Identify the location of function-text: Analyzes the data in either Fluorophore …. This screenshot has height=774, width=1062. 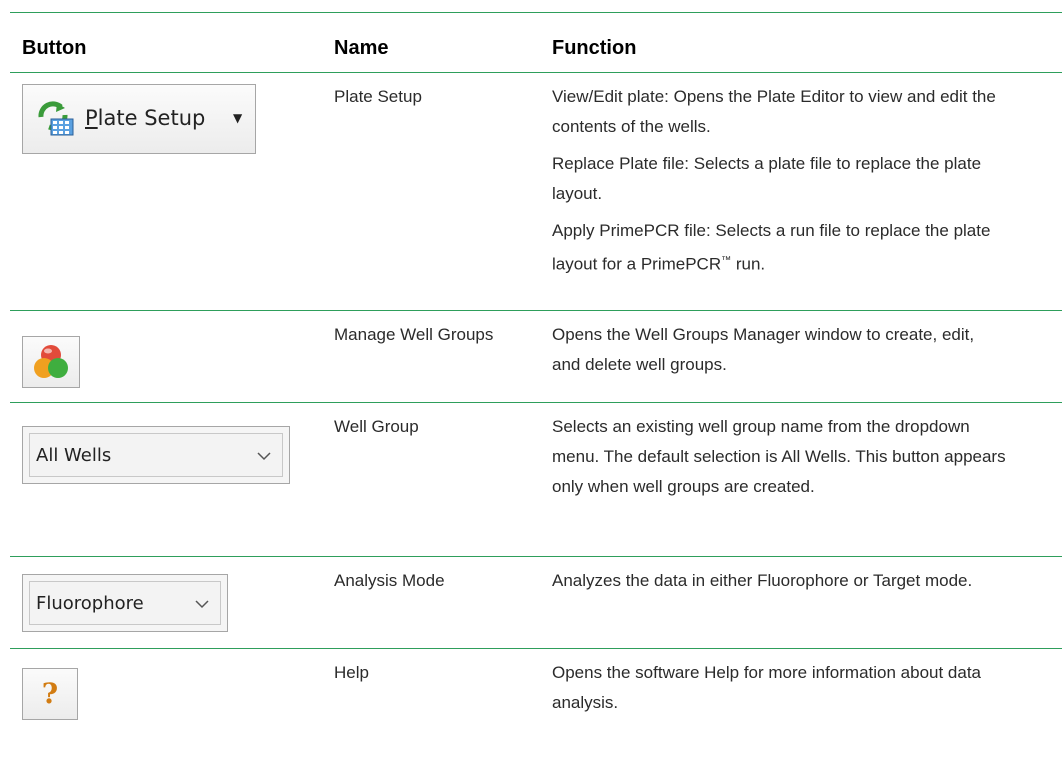
(762, 580).